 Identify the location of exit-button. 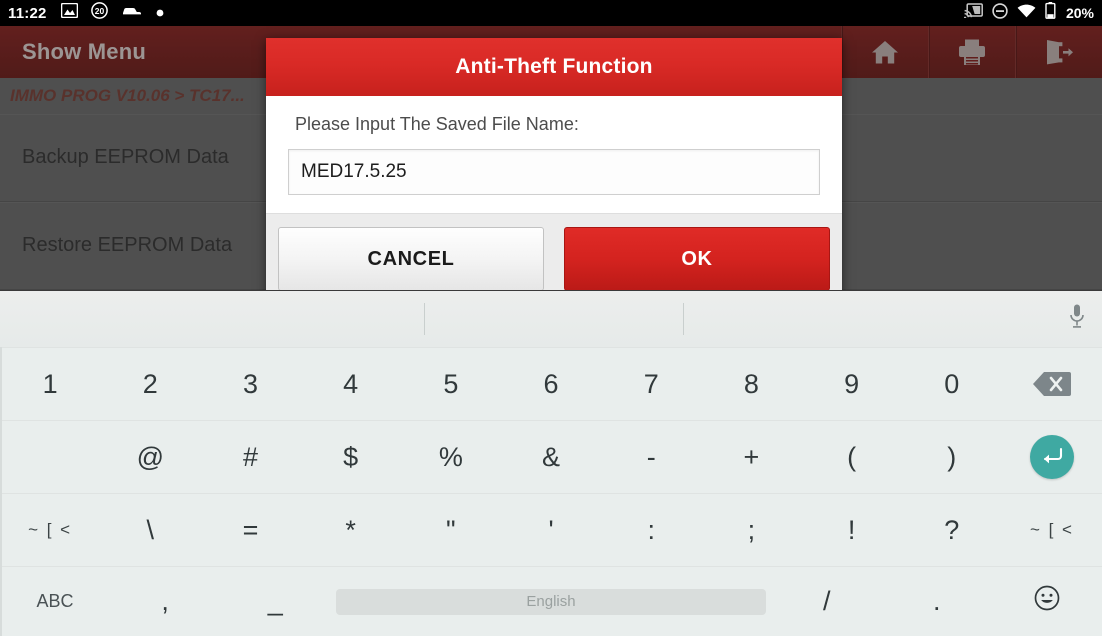
(1058, 52).